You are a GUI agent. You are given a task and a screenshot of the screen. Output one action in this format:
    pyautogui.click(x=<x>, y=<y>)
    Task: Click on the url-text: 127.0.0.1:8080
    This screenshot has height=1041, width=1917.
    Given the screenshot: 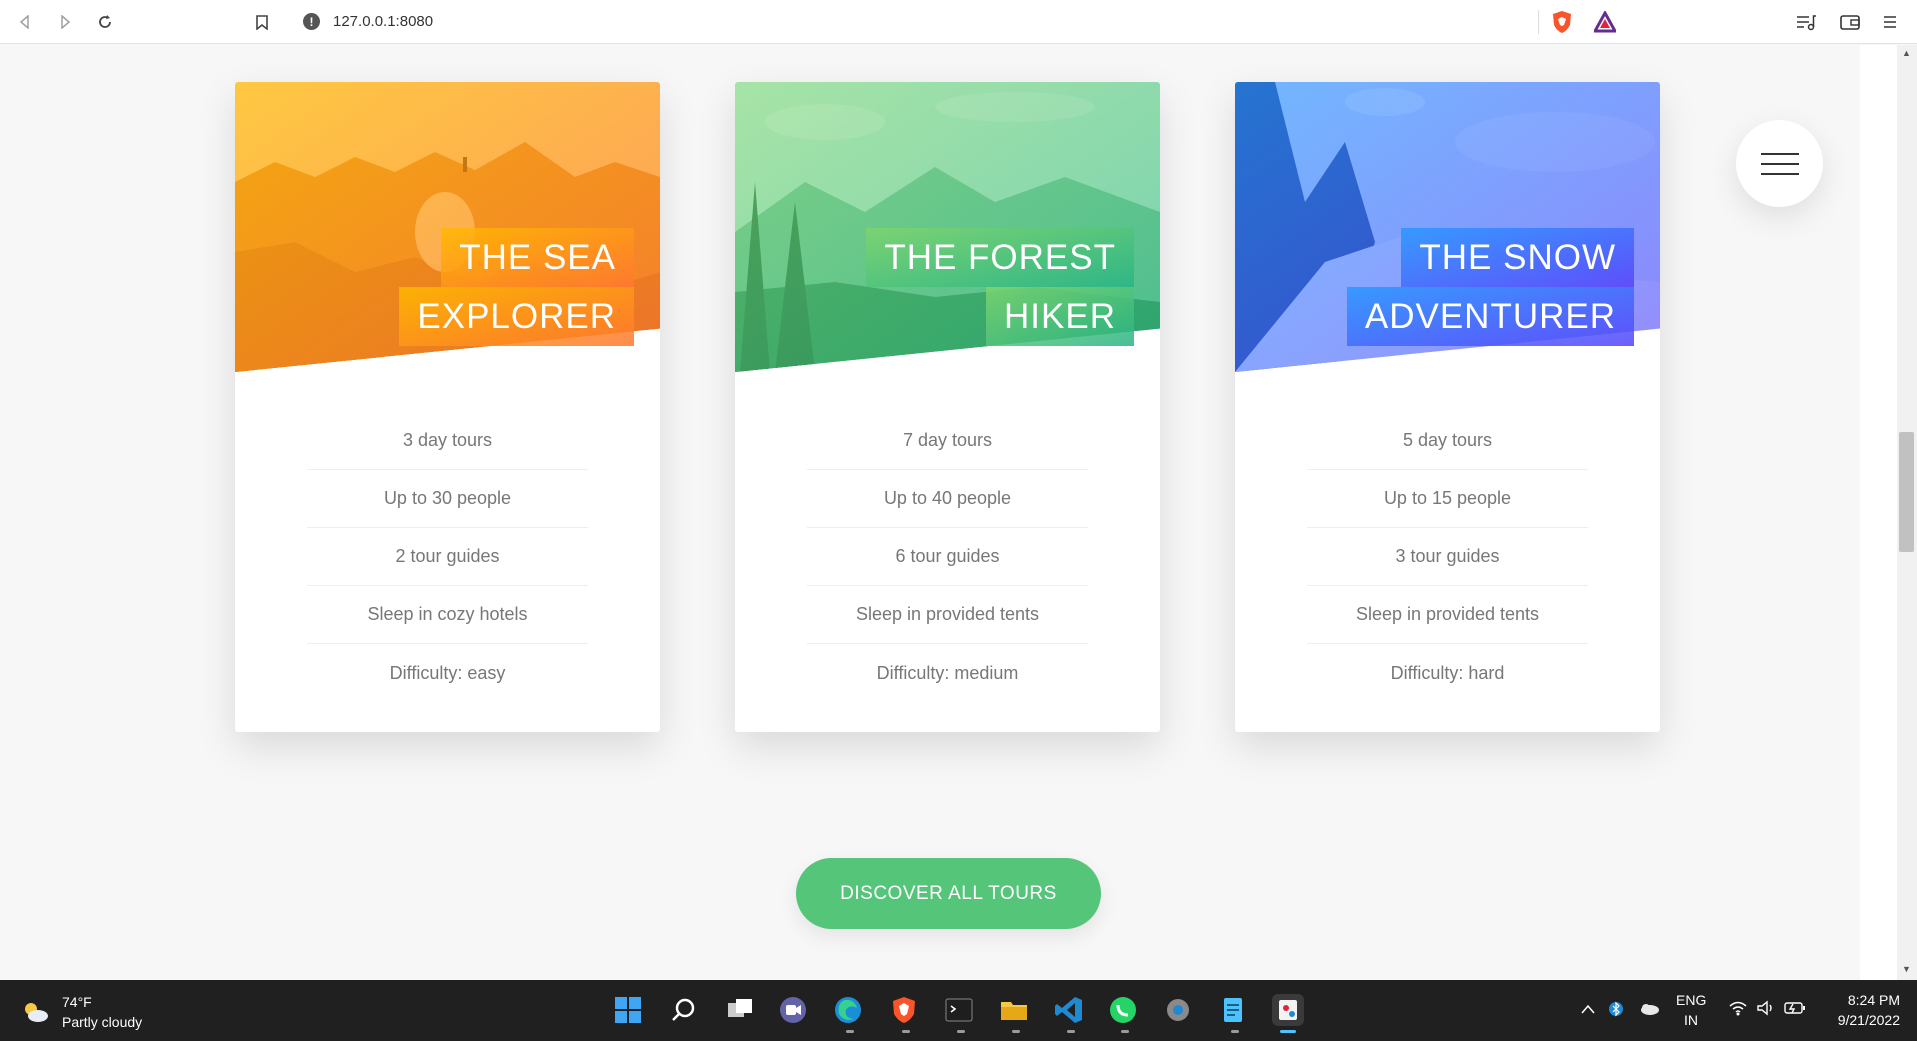 What is the action you would take?
    pyautogui.click(x=383, y=21)
    